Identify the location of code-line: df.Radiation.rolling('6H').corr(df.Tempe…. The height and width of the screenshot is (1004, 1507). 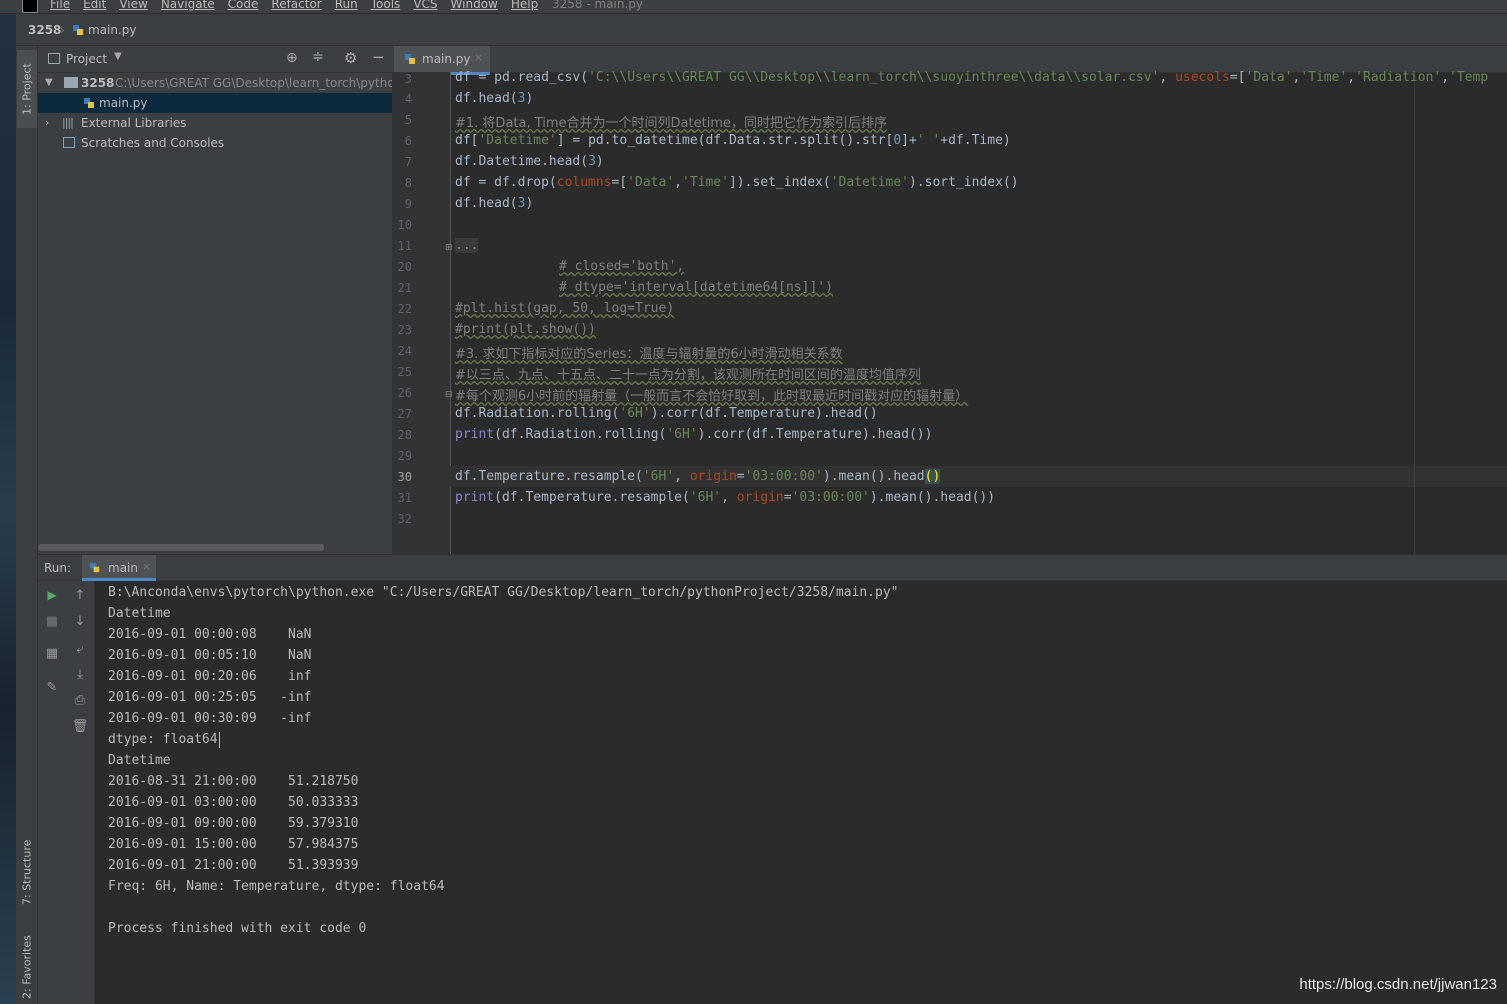
(666, 413).